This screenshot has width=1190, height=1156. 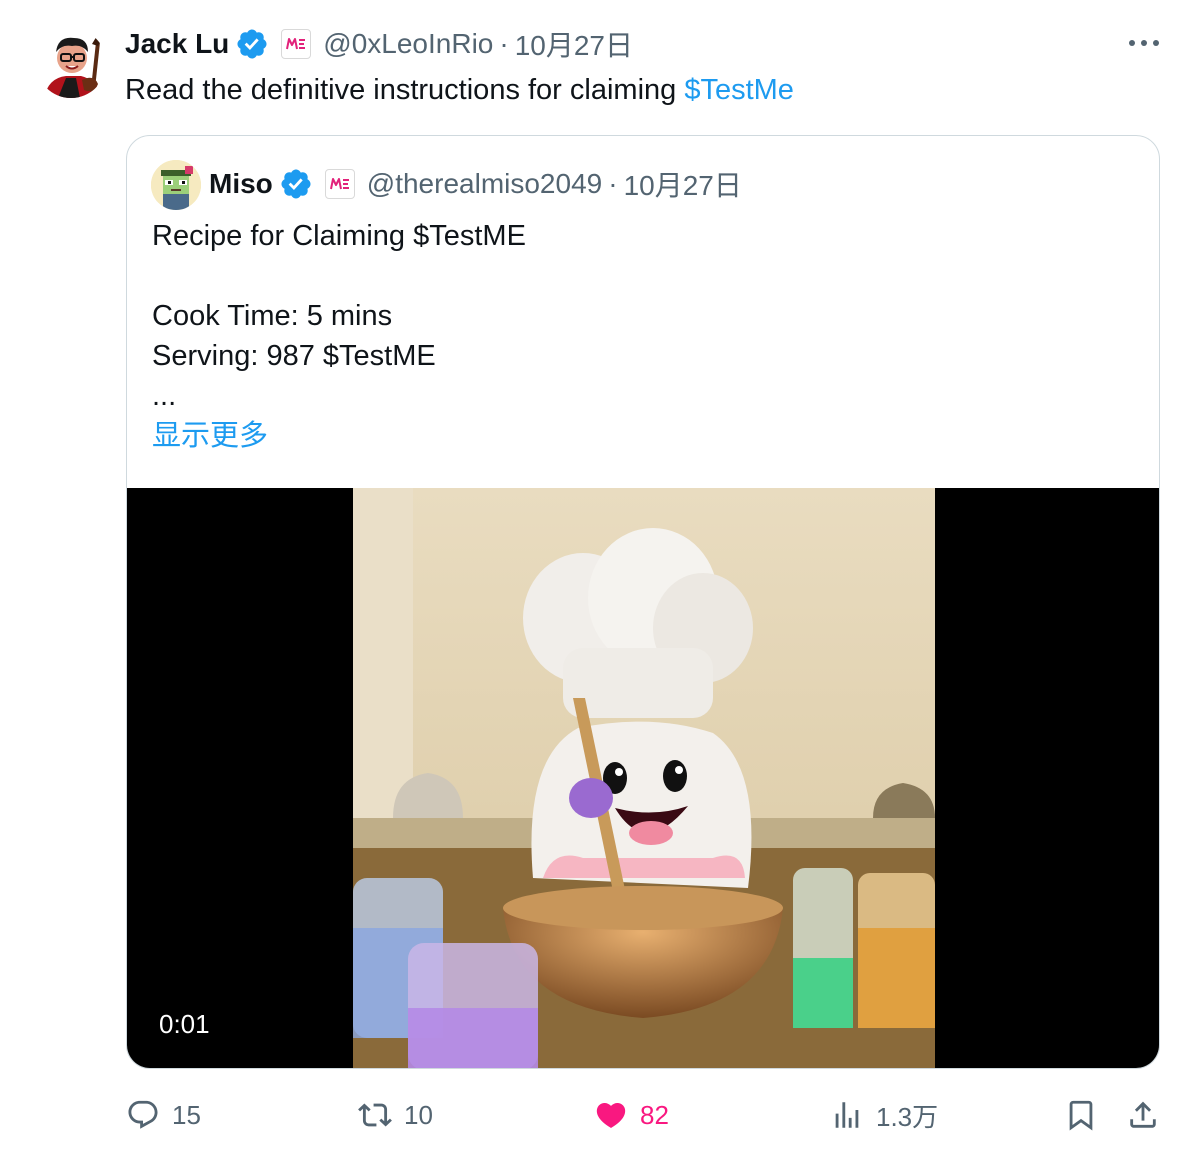 I want to click on bookmark-icon, so click(x=1081, y=1115).